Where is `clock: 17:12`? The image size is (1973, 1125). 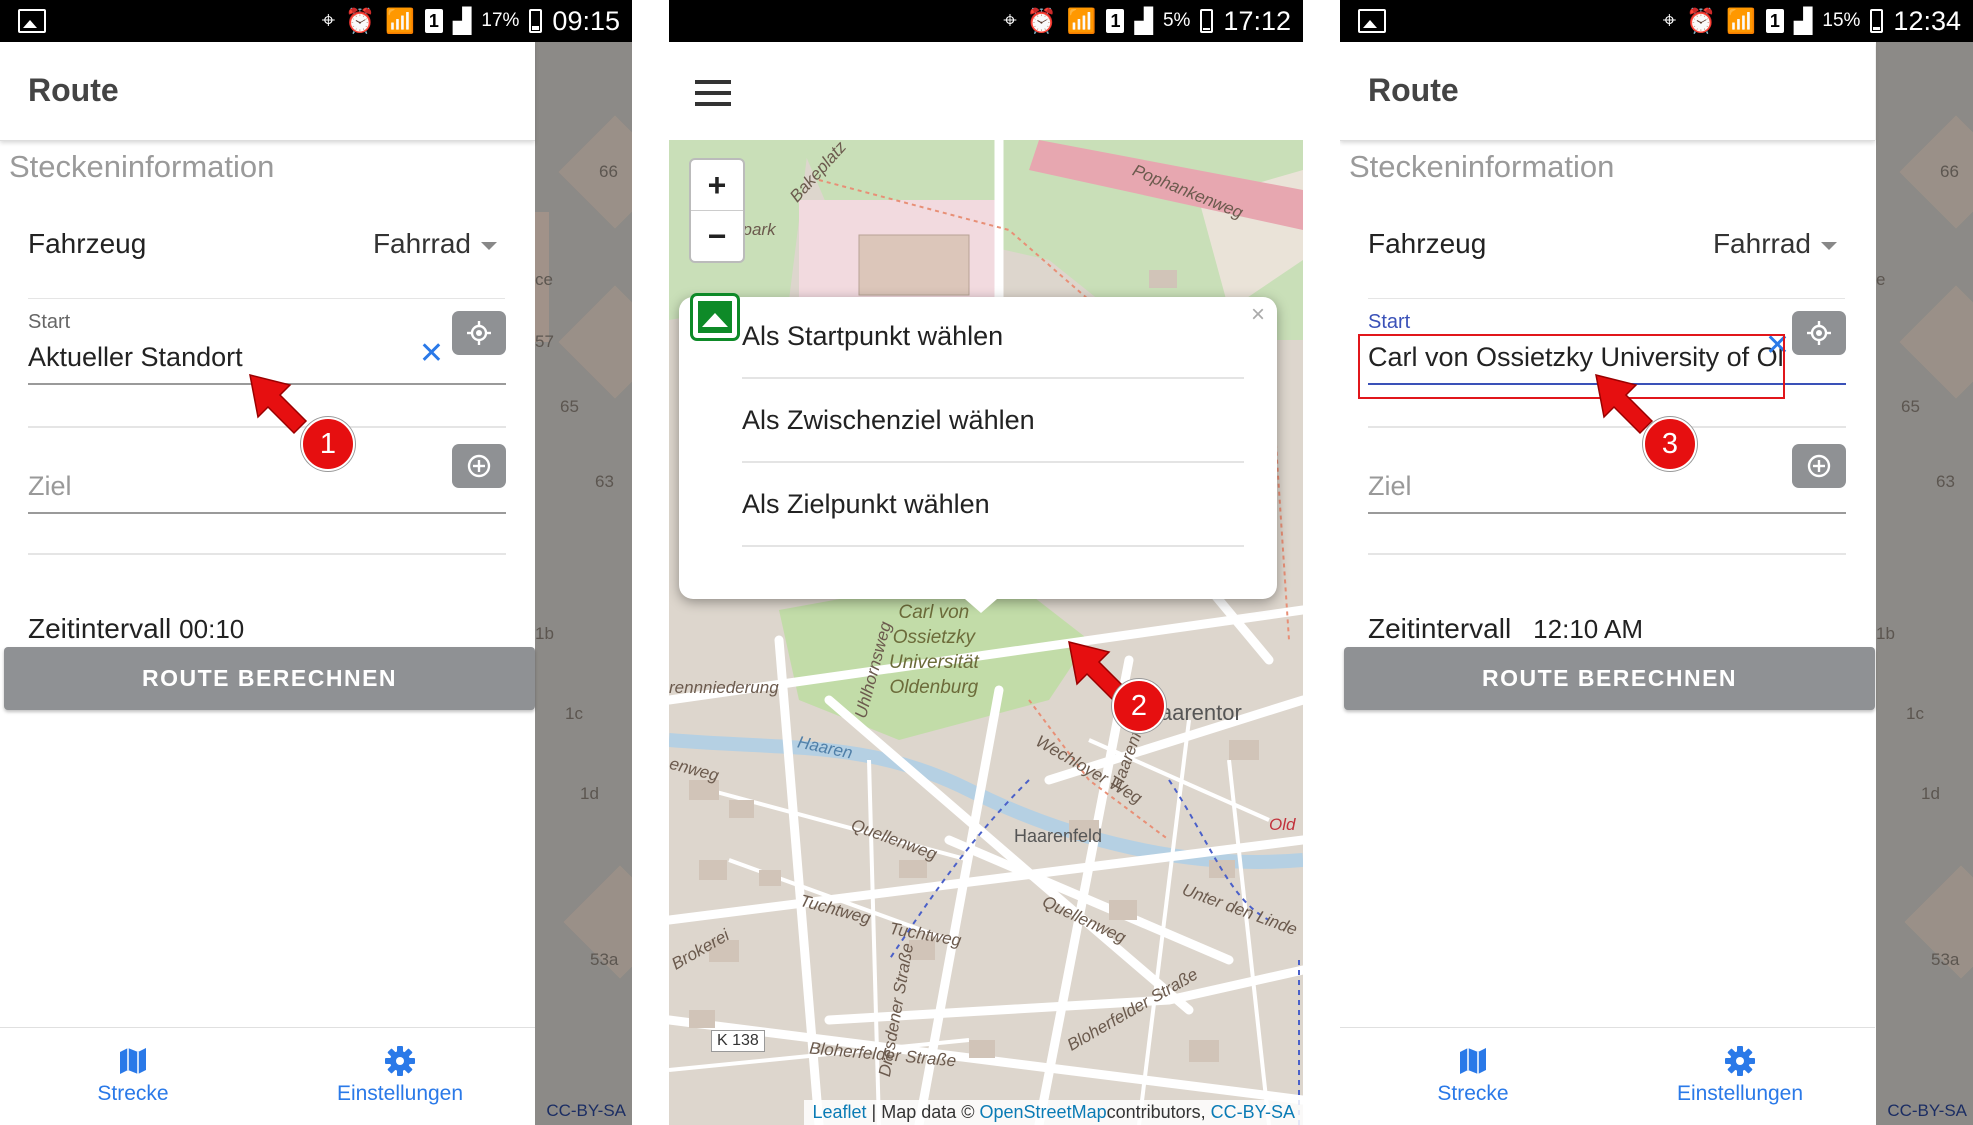
clock: 17:12 is located at coordinates (1257, 20).